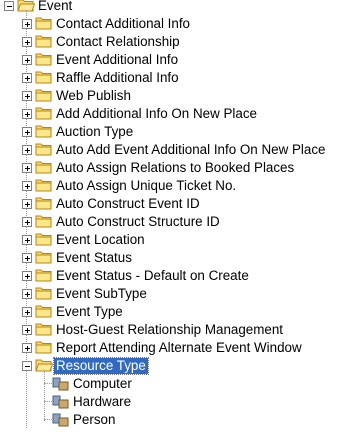 The width and height of the screenshot is (346, 432). I want to click on tree-node-label: Event Location, so click(100, 240).